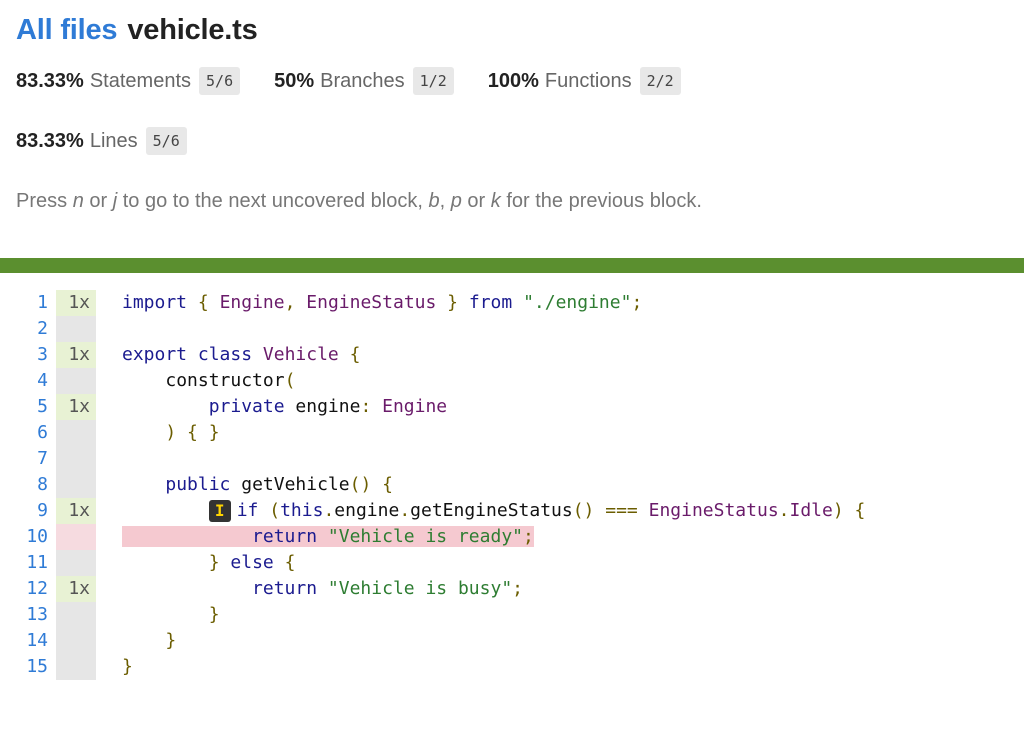 The height and width of the screenshot is (750, 1024). I want to click on functions-stat: 100% Functions 2/2, so click(584, 81).